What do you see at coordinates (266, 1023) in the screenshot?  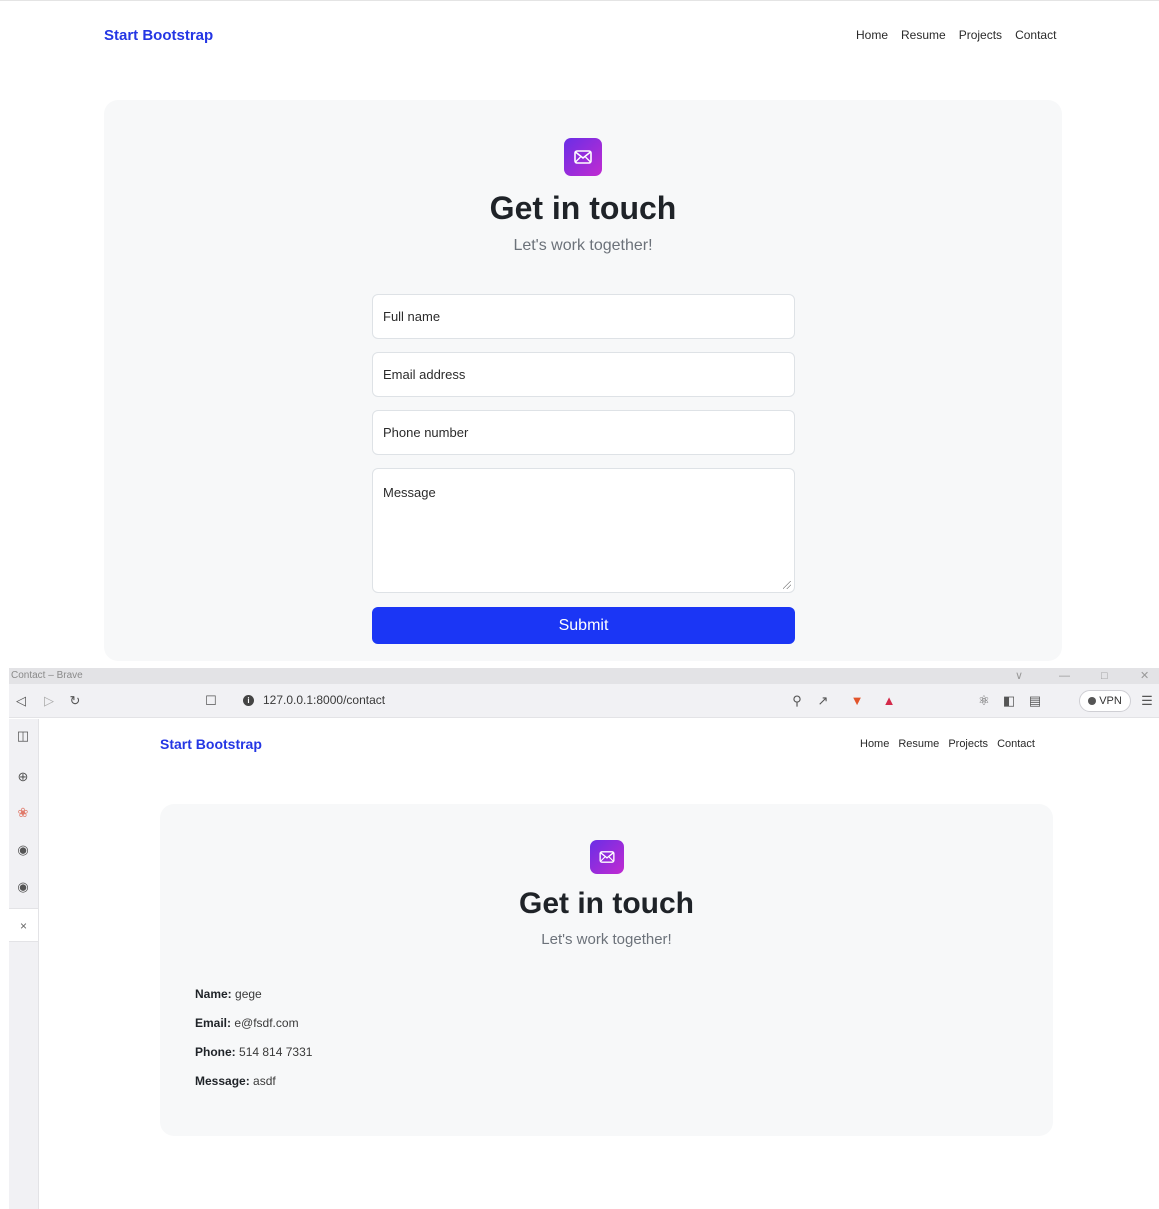 I see `email-value: e@fsdf.com` at bounding box center [266, 1023].